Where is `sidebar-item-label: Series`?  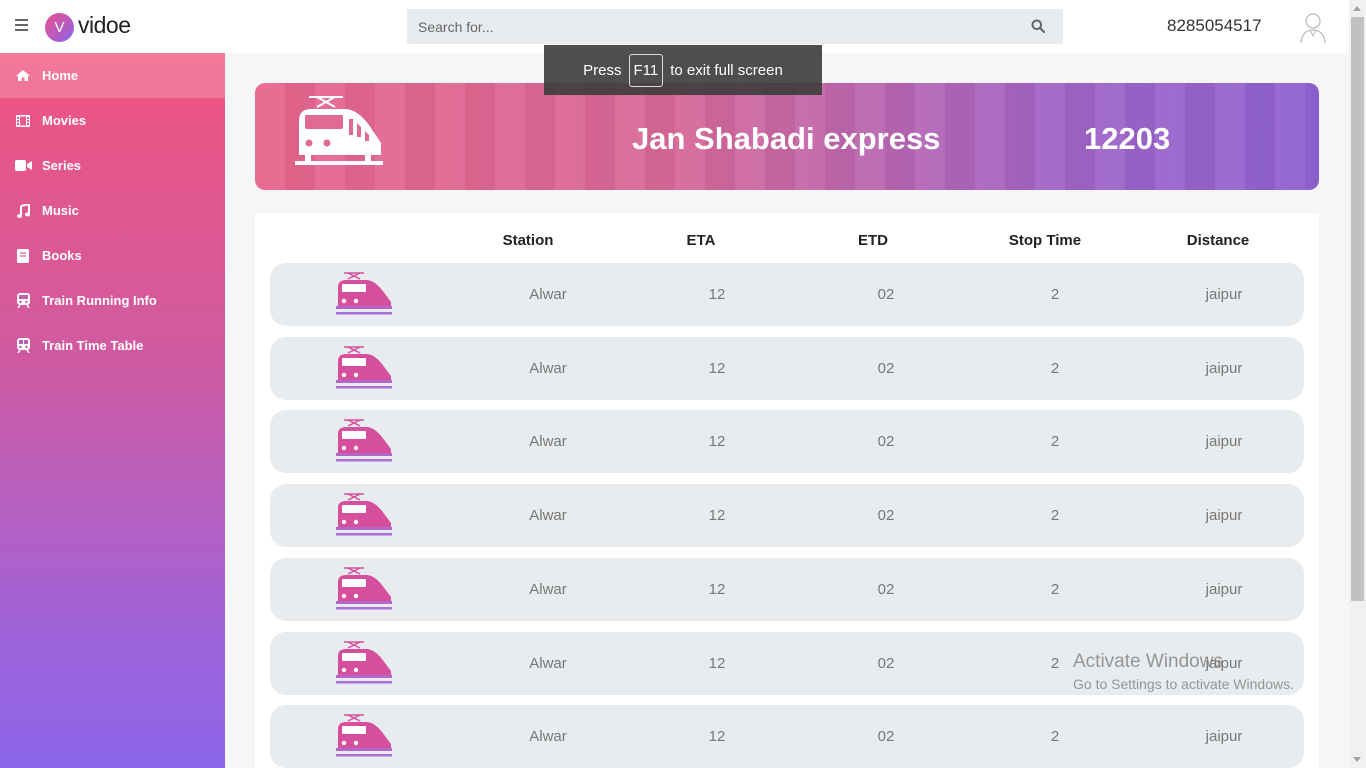 sidebar-item-label: Series is located at coordinates (62, 165).